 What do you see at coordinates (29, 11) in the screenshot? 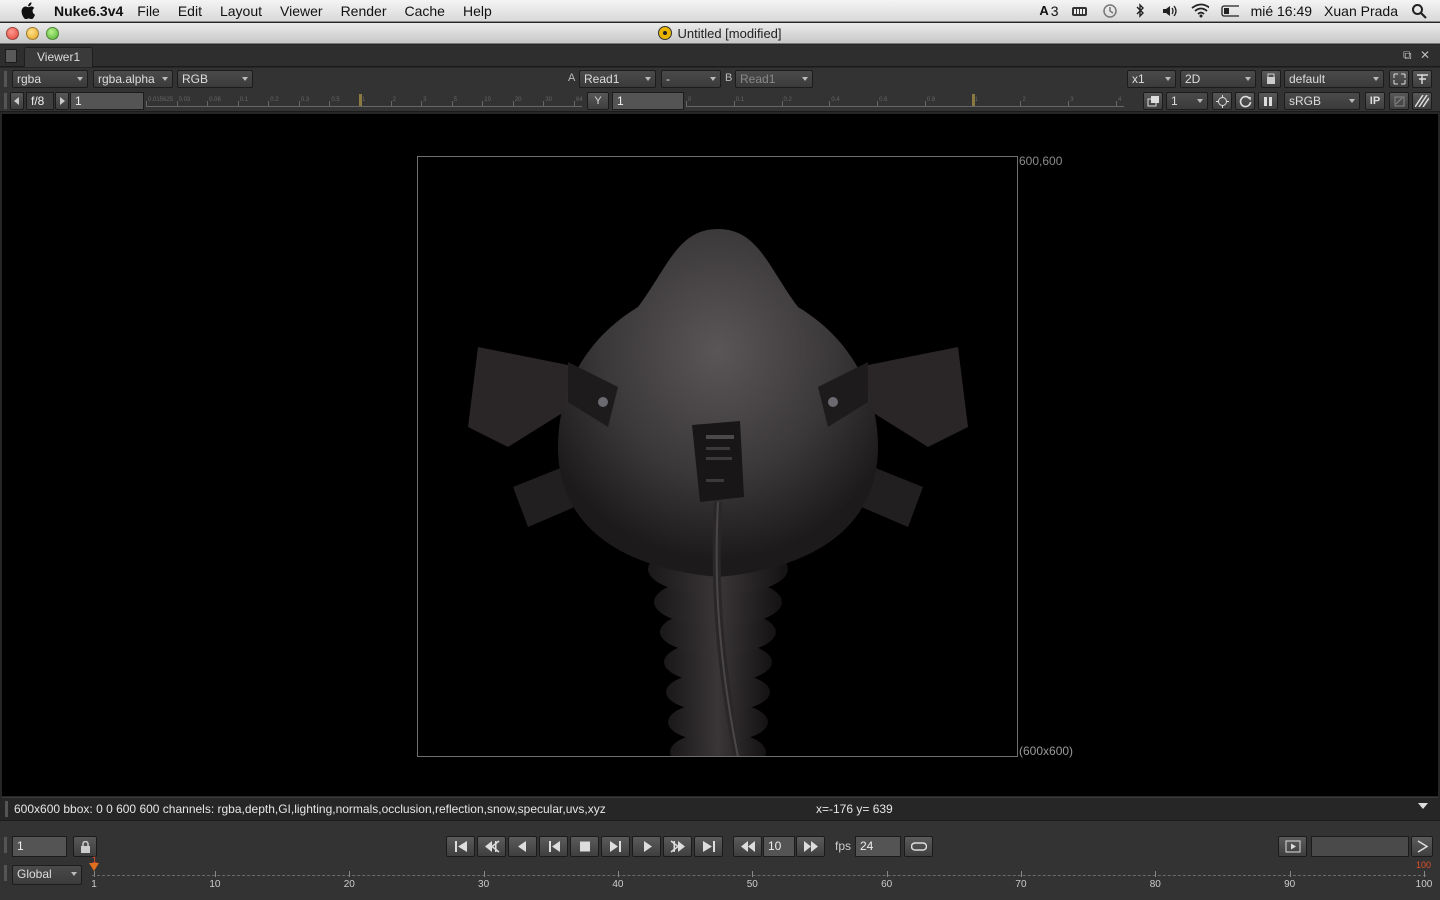
I see `apple-icon` at bounding box center [29, 11].